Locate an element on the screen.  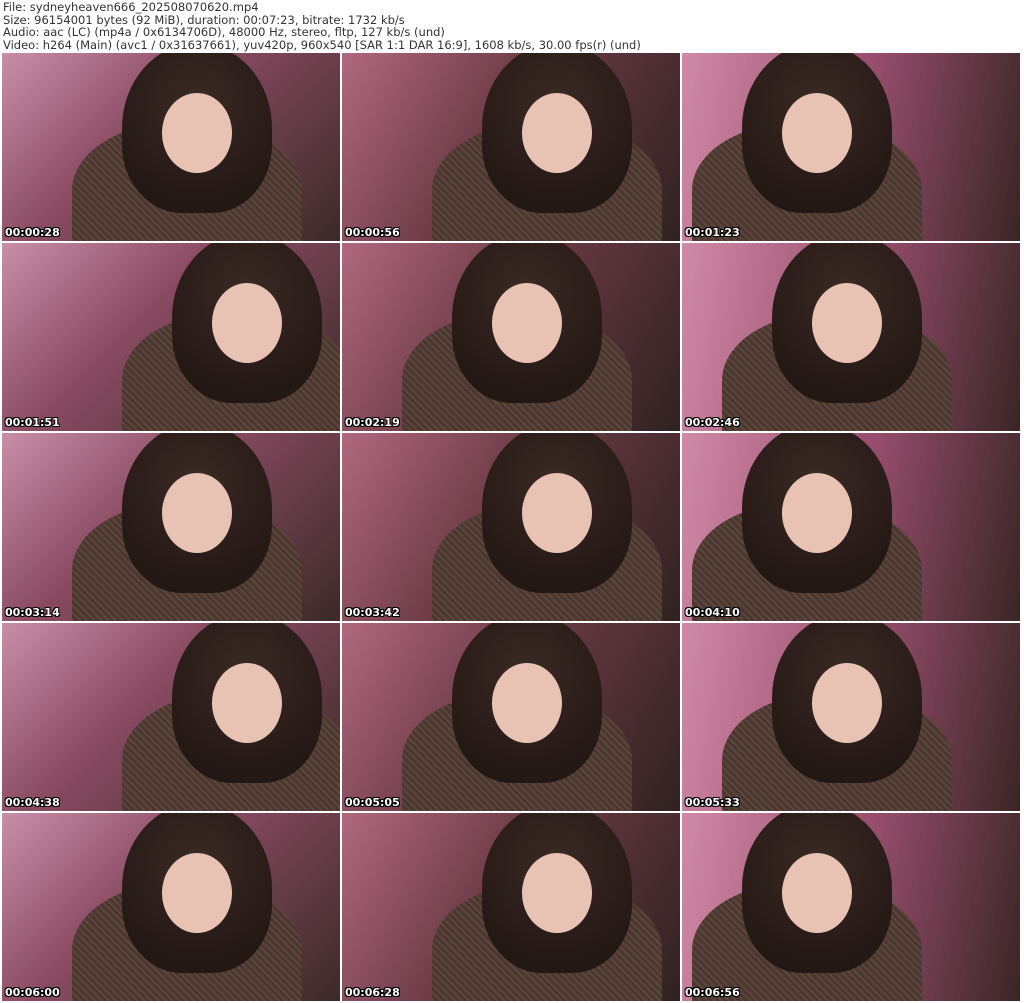
thumbnail-timestamp: 00:03:14 is located at coordinates (32, 612).